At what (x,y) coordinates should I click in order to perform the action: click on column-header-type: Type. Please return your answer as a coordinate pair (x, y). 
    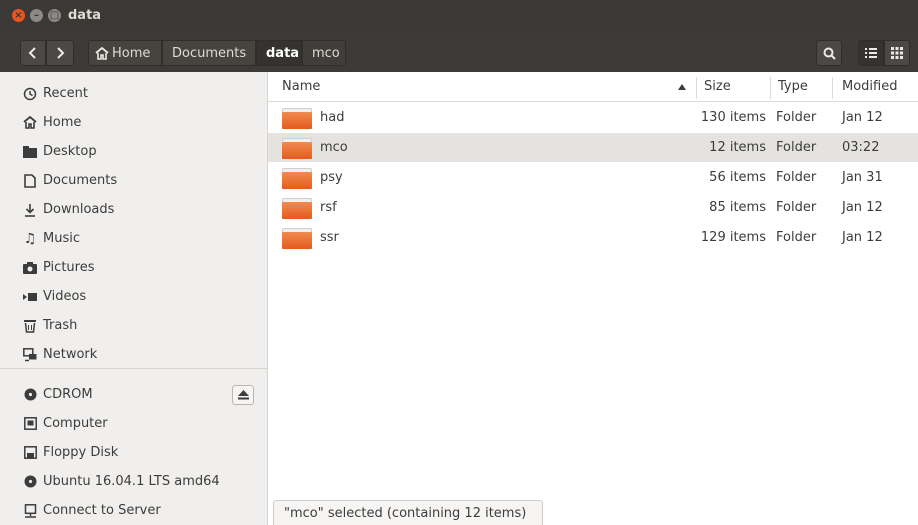
    Looking at the image, I should click on (801, 87).